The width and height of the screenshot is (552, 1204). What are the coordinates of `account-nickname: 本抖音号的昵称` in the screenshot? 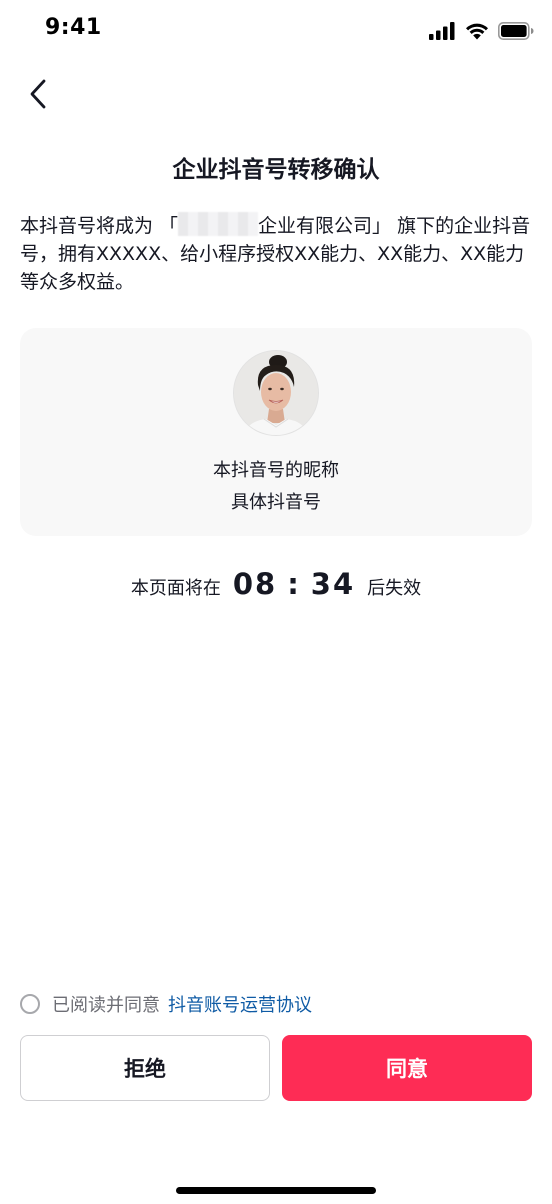 It's located at (276, 470).